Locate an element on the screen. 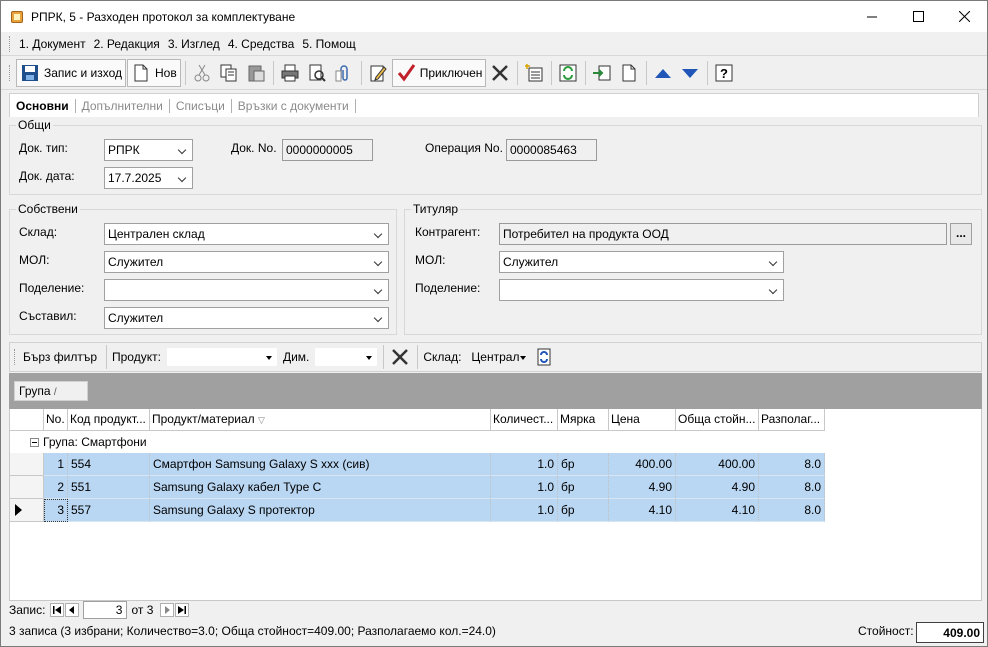  header-price: Цена is located at coordinates (642, 420).